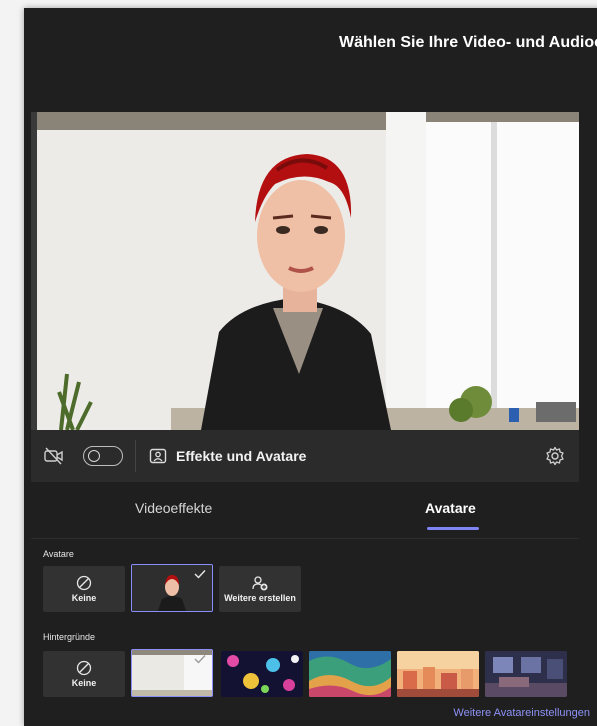 The image size is (597, 726). What do you see at coordinates (135, 456) in the screenshot?
I see `toolbar-divider` at bounding box center [135, 456].